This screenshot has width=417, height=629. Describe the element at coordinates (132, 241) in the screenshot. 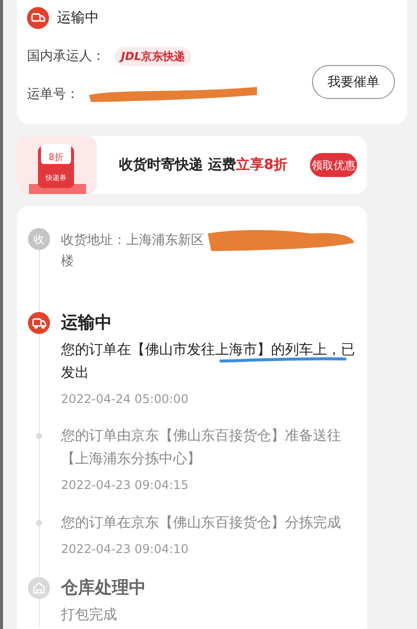

I see `address-text: 收货地址：上海浦东新区` at that location.